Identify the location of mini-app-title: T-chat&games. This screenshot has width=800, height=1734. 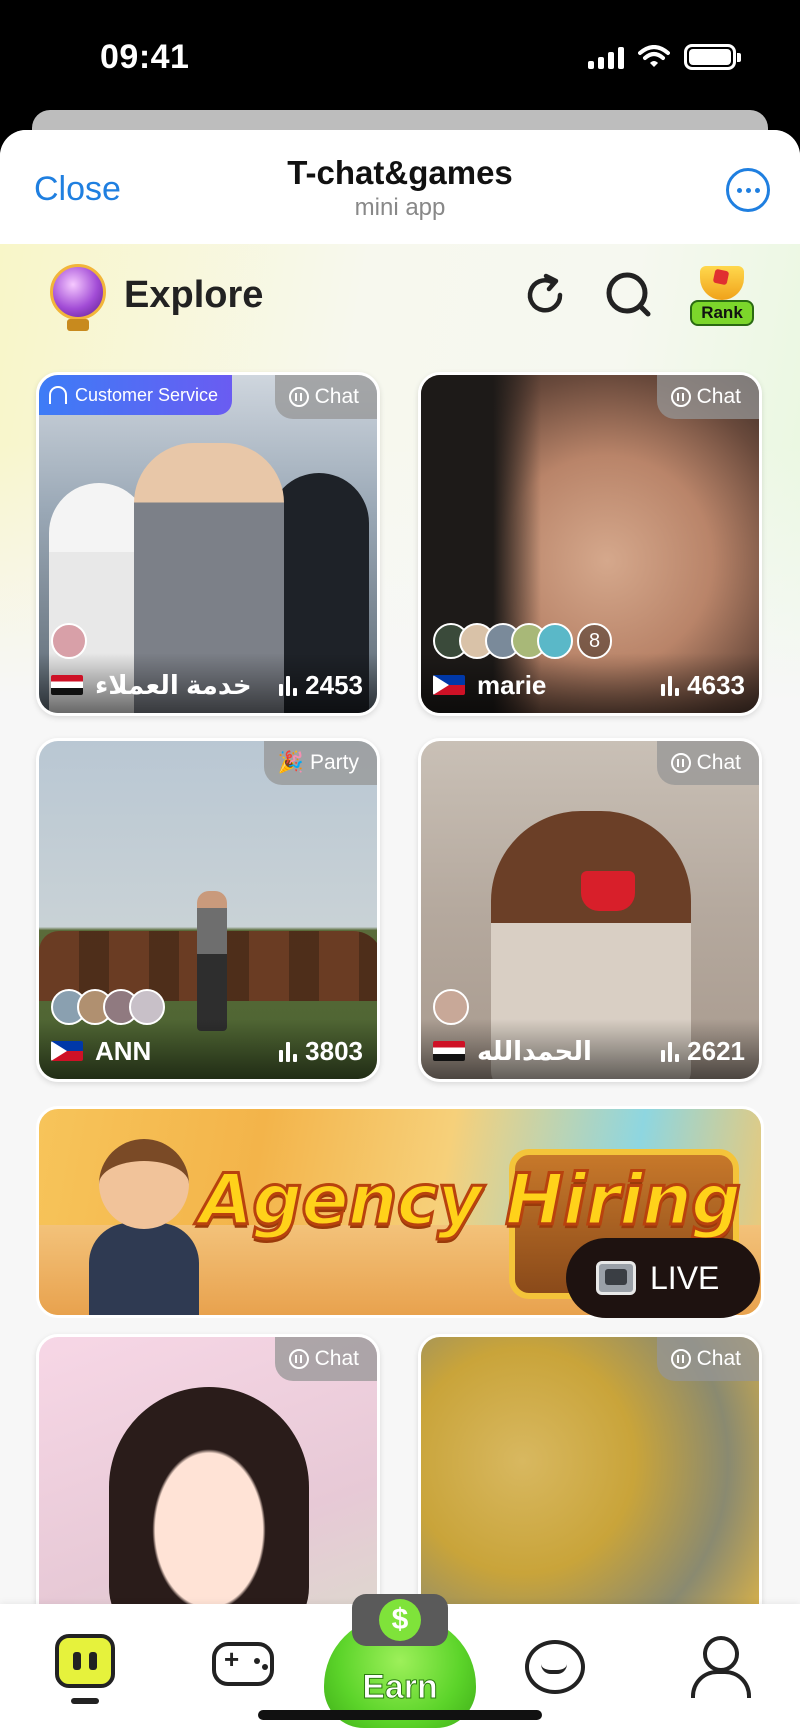
(400, 172).